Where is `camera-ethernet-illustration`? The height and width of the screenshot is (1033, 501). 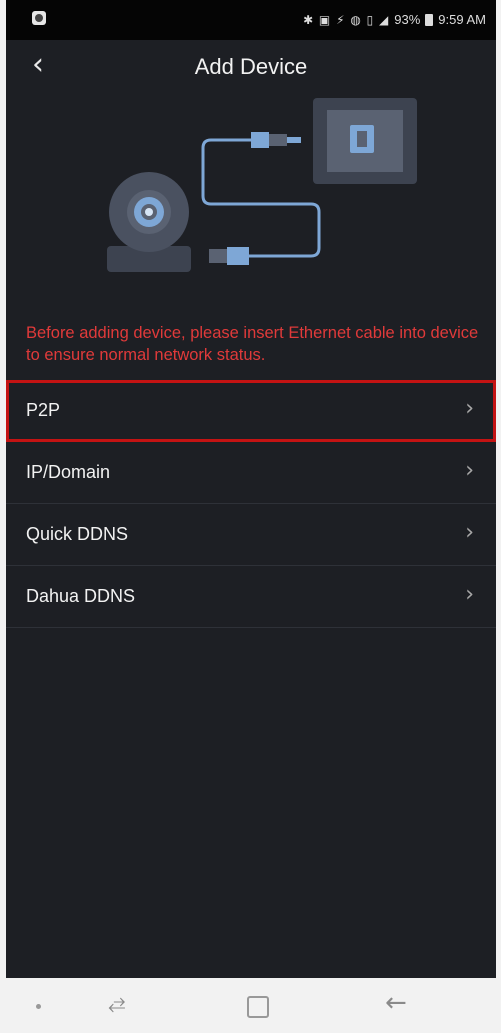 camera-ethernet-illustration is located at coordinates (262, 185).